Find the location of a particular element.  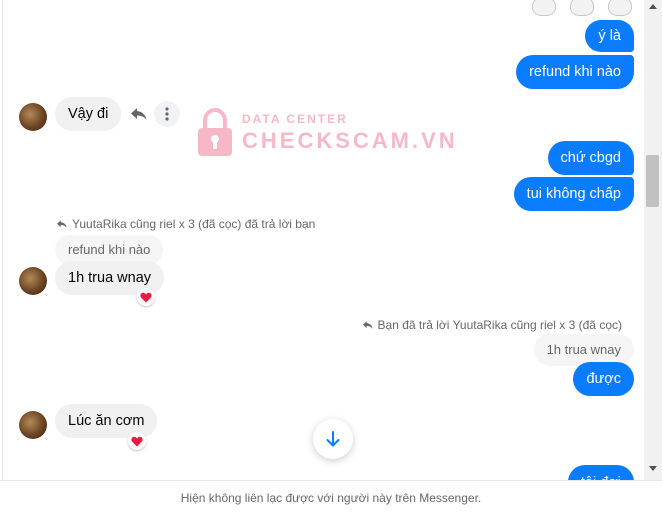

arrow-down-icon is located at coordinates (333, 439).